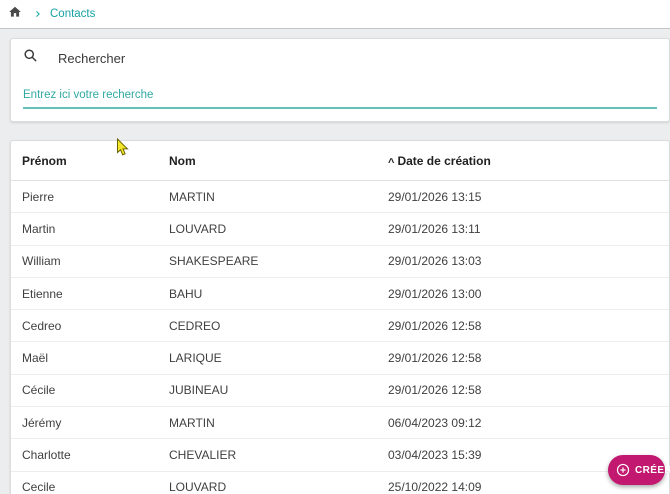 The width and height of the screenshot is (670, 494). I want to click on column-header-created-label: Date de création, so click(444, 160).